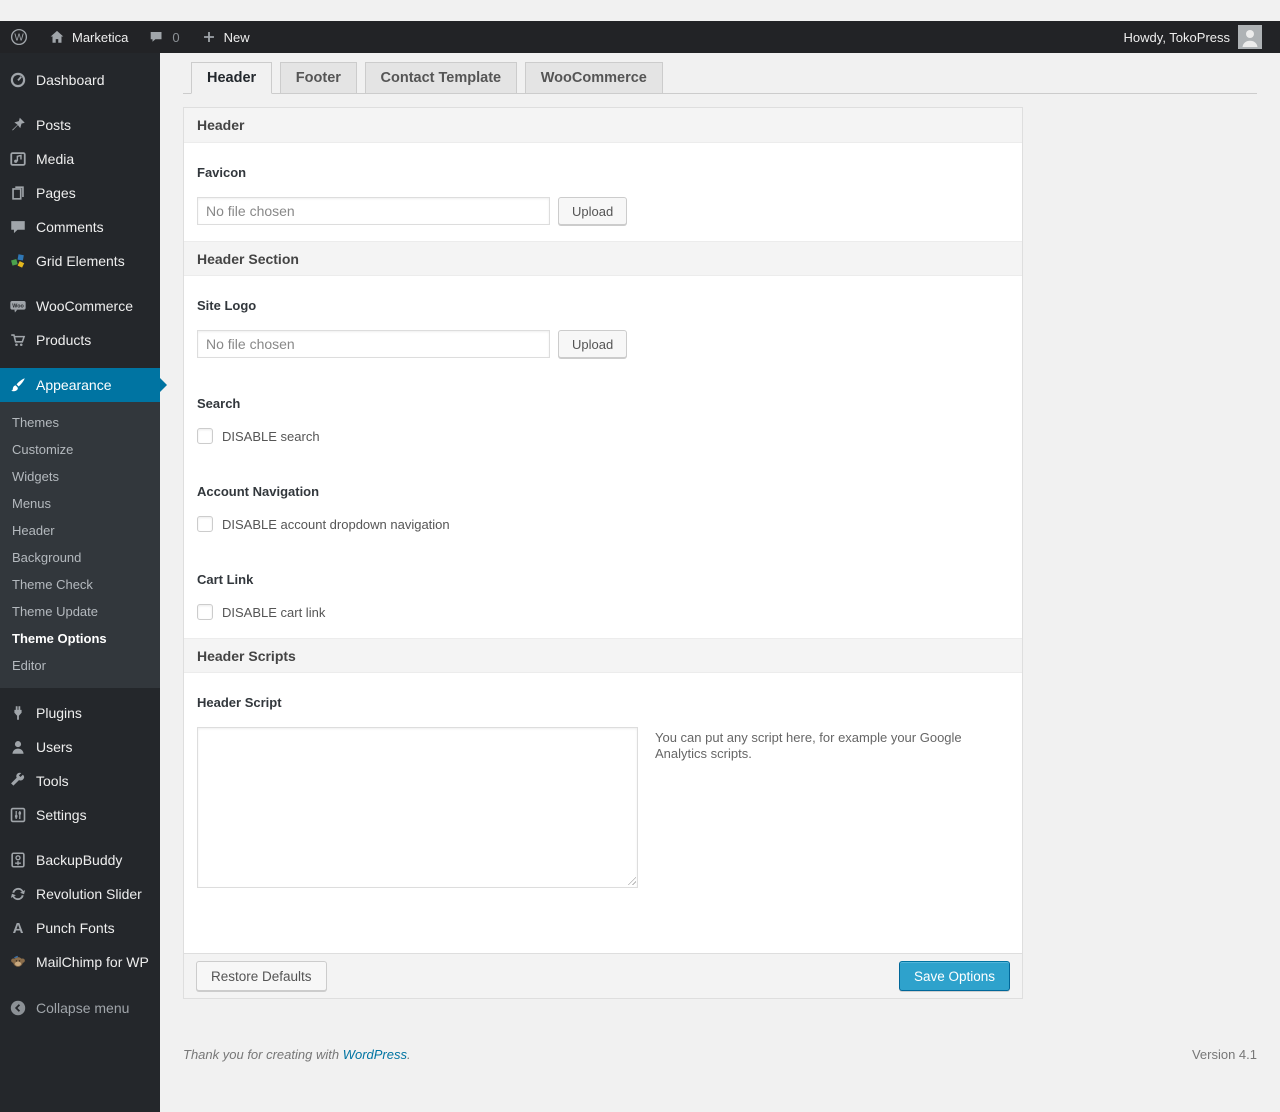 Image resolution: width=1280 pixels, height=1112 pixels. What do you see at coordinates (18, 928) in the screenshot?
I see `letter-a-icon: A` at bounding box center [18, 928].